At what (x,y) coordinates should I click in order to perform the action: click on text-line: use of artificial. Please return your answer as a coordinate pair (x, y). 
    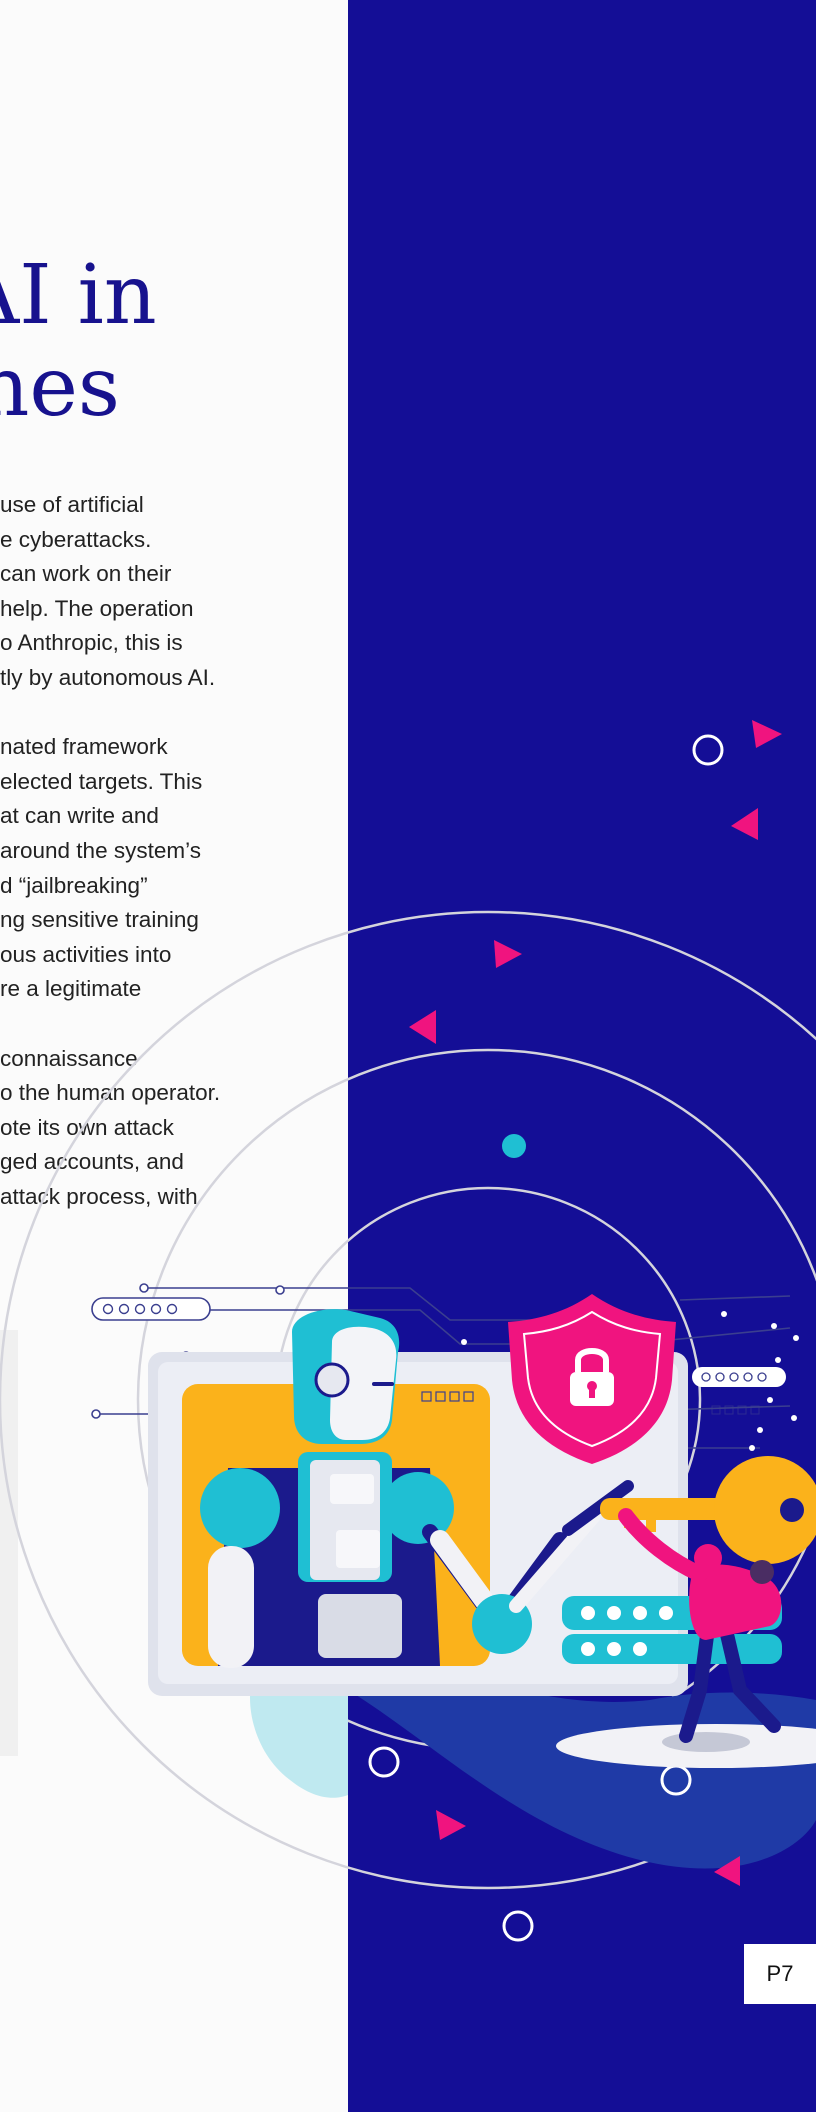
    Looking at the image, I should click on (72, 504).